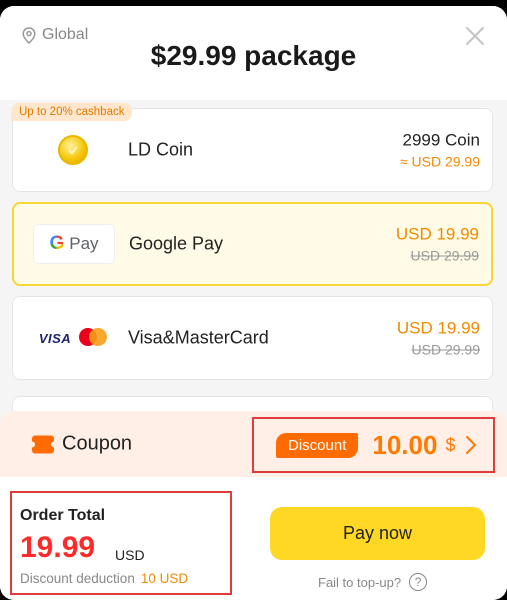  I want to click on visa-logo: VISA, so click(55, 338).